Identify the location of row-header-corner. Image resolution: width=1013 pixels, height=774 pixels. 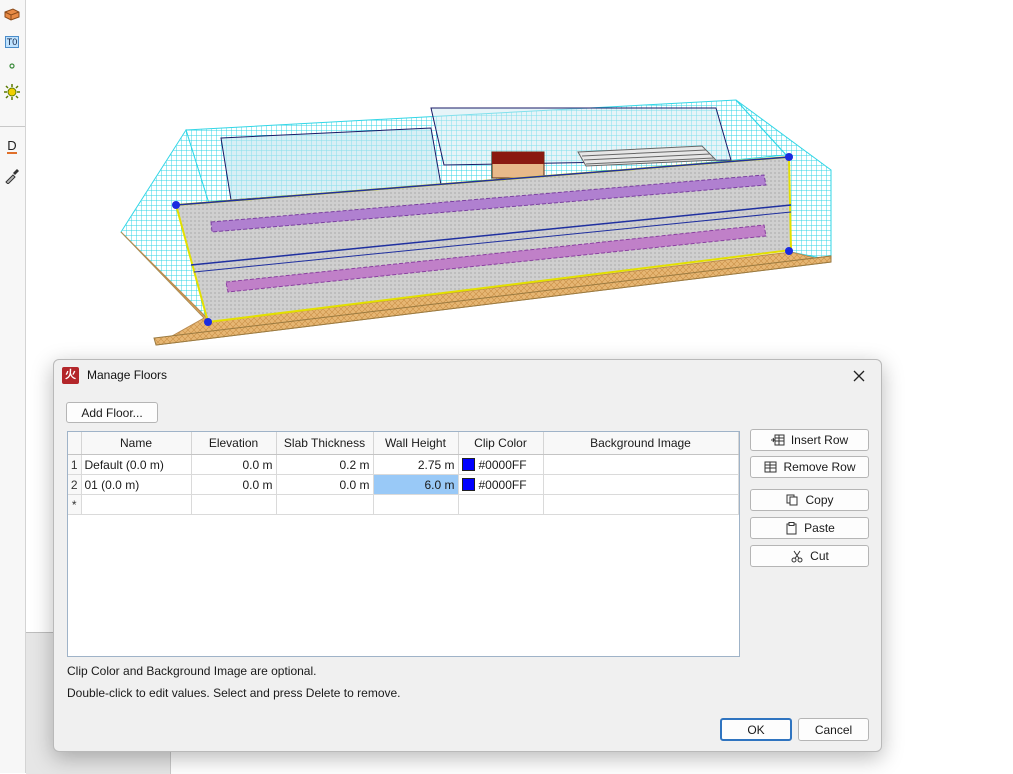
(75, 443).